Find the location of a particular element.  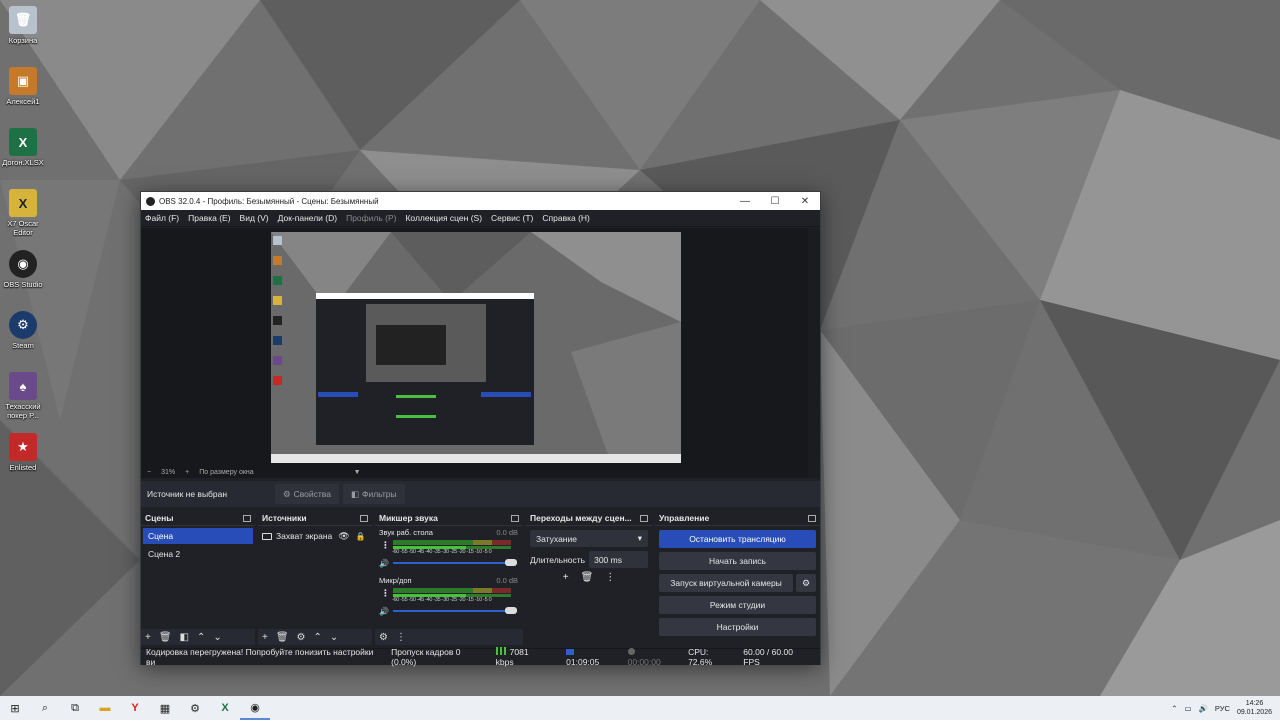

search-icon: ⌕ is located at coordinates (45, 708).